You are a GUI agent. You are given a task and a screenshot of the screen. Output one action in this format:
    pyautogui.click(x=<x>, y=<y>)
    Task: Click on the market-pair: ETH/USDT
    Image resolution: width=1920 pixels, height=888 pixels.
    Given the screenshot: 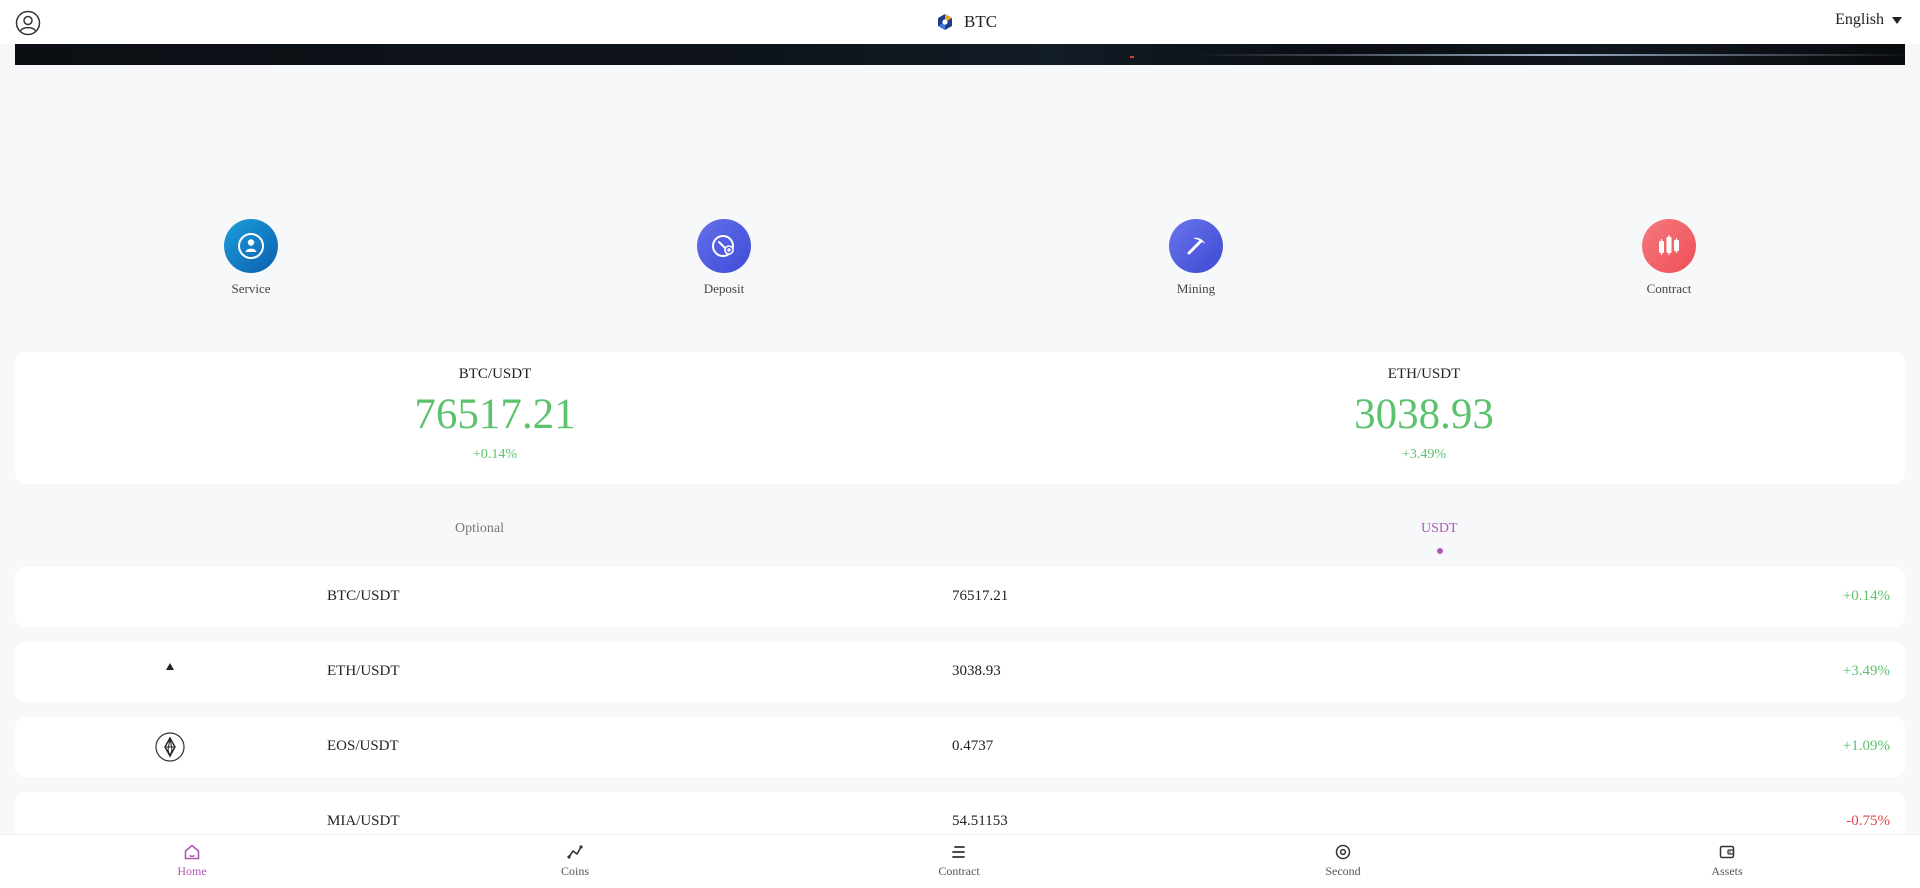 What is the action you would take?
    pyautogui.click(x=363, y=671)
    